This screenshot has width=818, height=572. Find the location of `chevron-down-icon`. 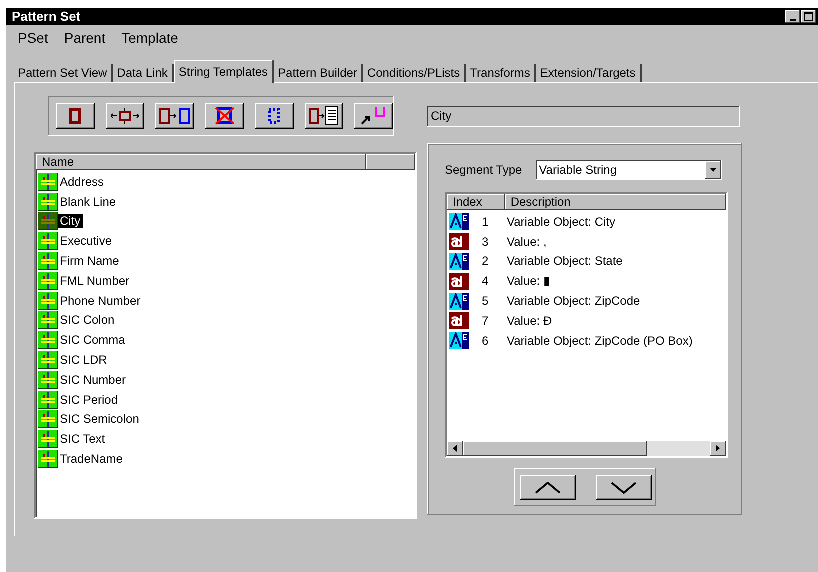

chevron-down-icon is located at coordinates (624, 488).